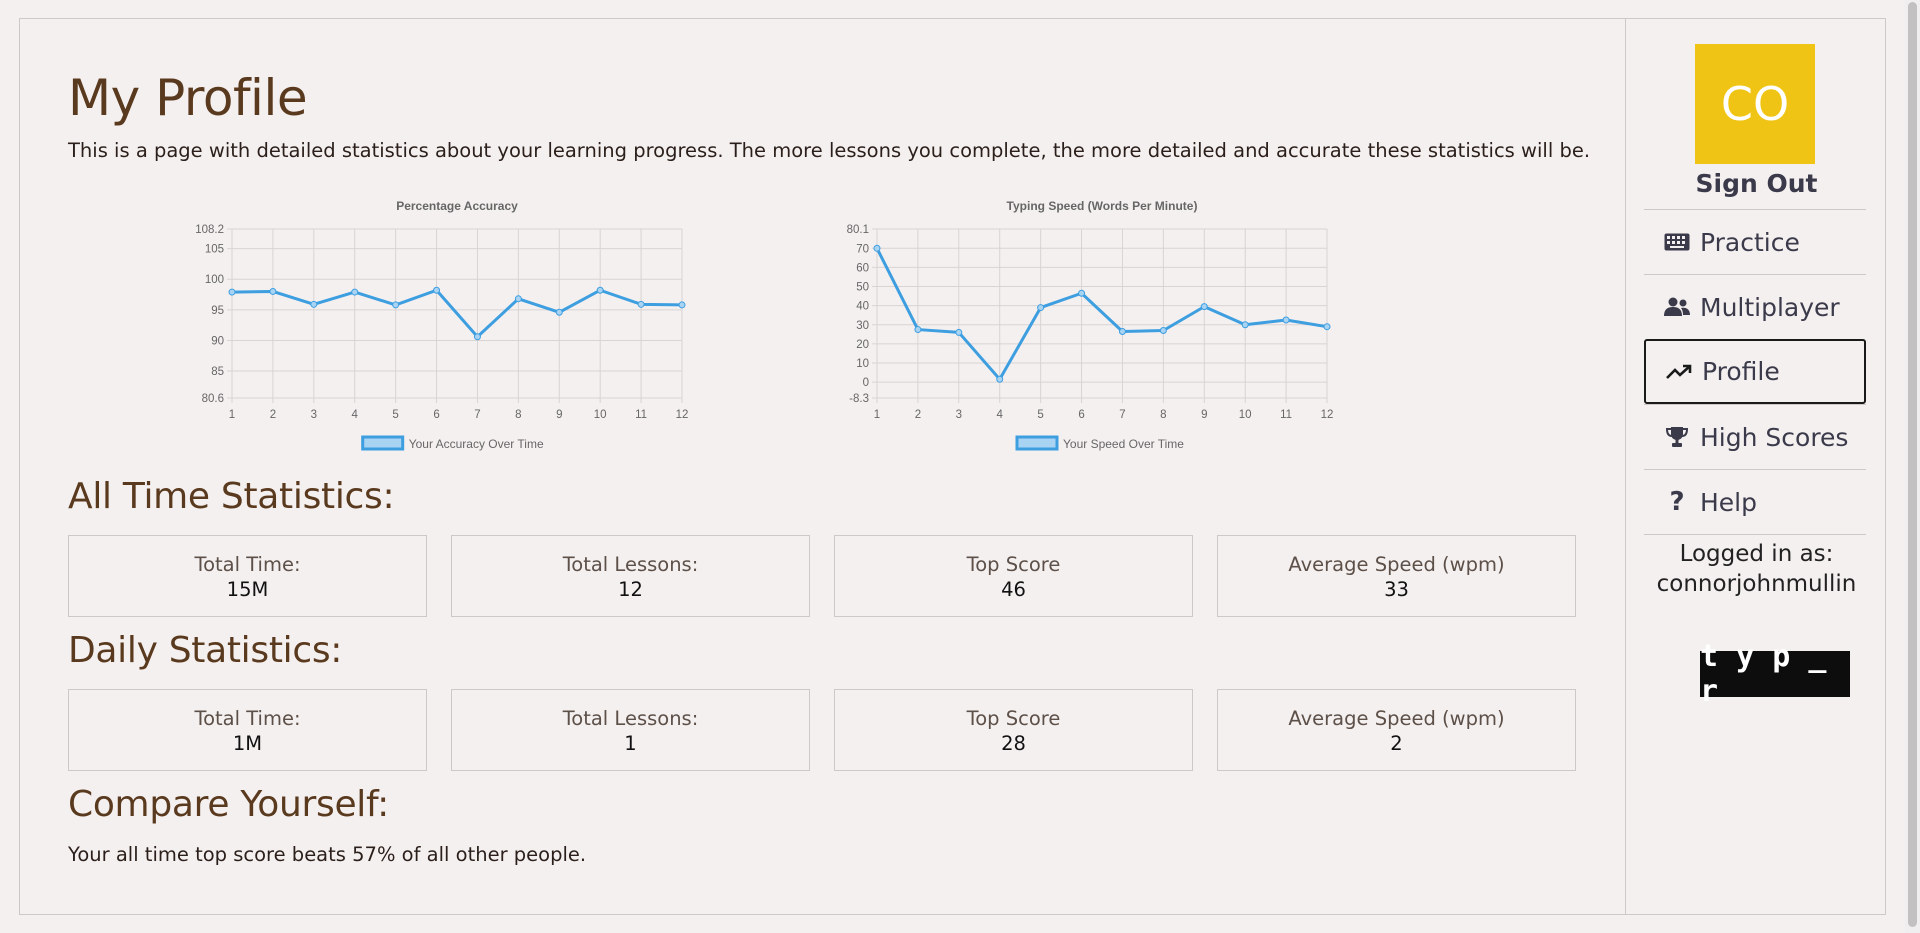 The image size is (1920, 933). I want to click on daily-total-time: Total Time: 1M, so click(247, 730).